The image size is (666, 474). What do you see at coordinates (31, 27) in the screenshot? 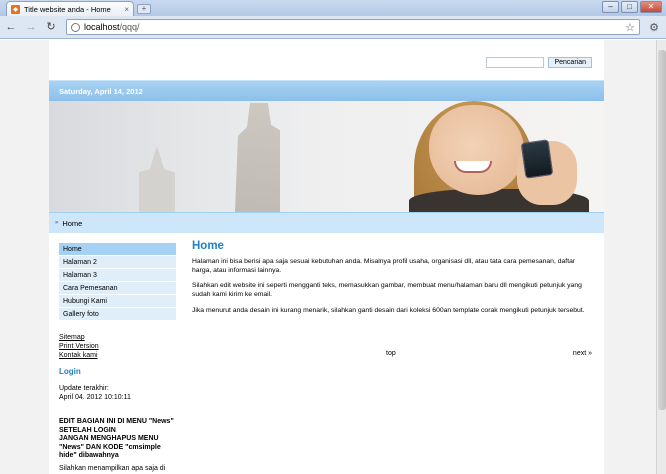
I see `forward-arrow-icon: →` at bounding box center [31, 27].